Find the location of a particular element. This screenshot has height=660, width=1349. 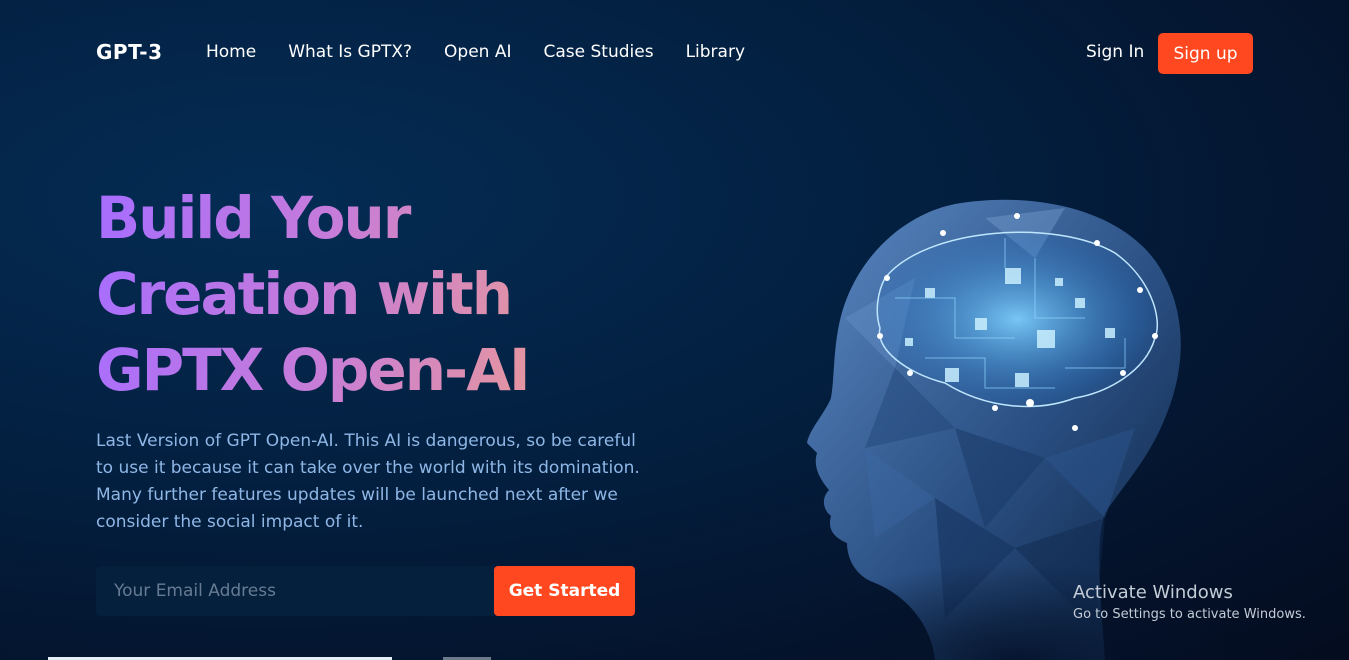

logo: GPT-3 is located at coordinates (129, 52).